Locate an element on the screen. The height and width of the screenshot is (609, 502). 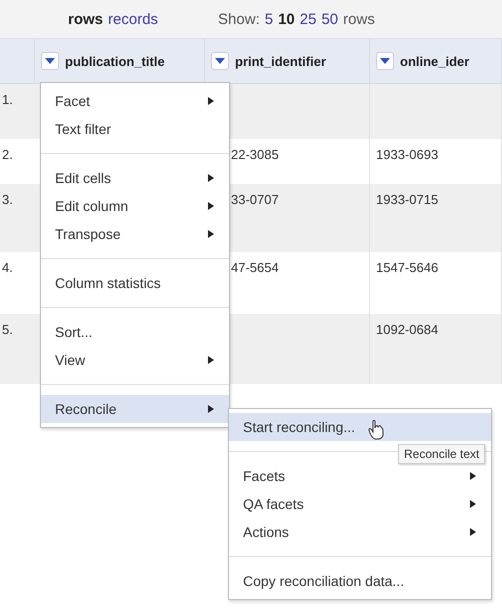
show-label: Show: is located at coordinates (239, 19).